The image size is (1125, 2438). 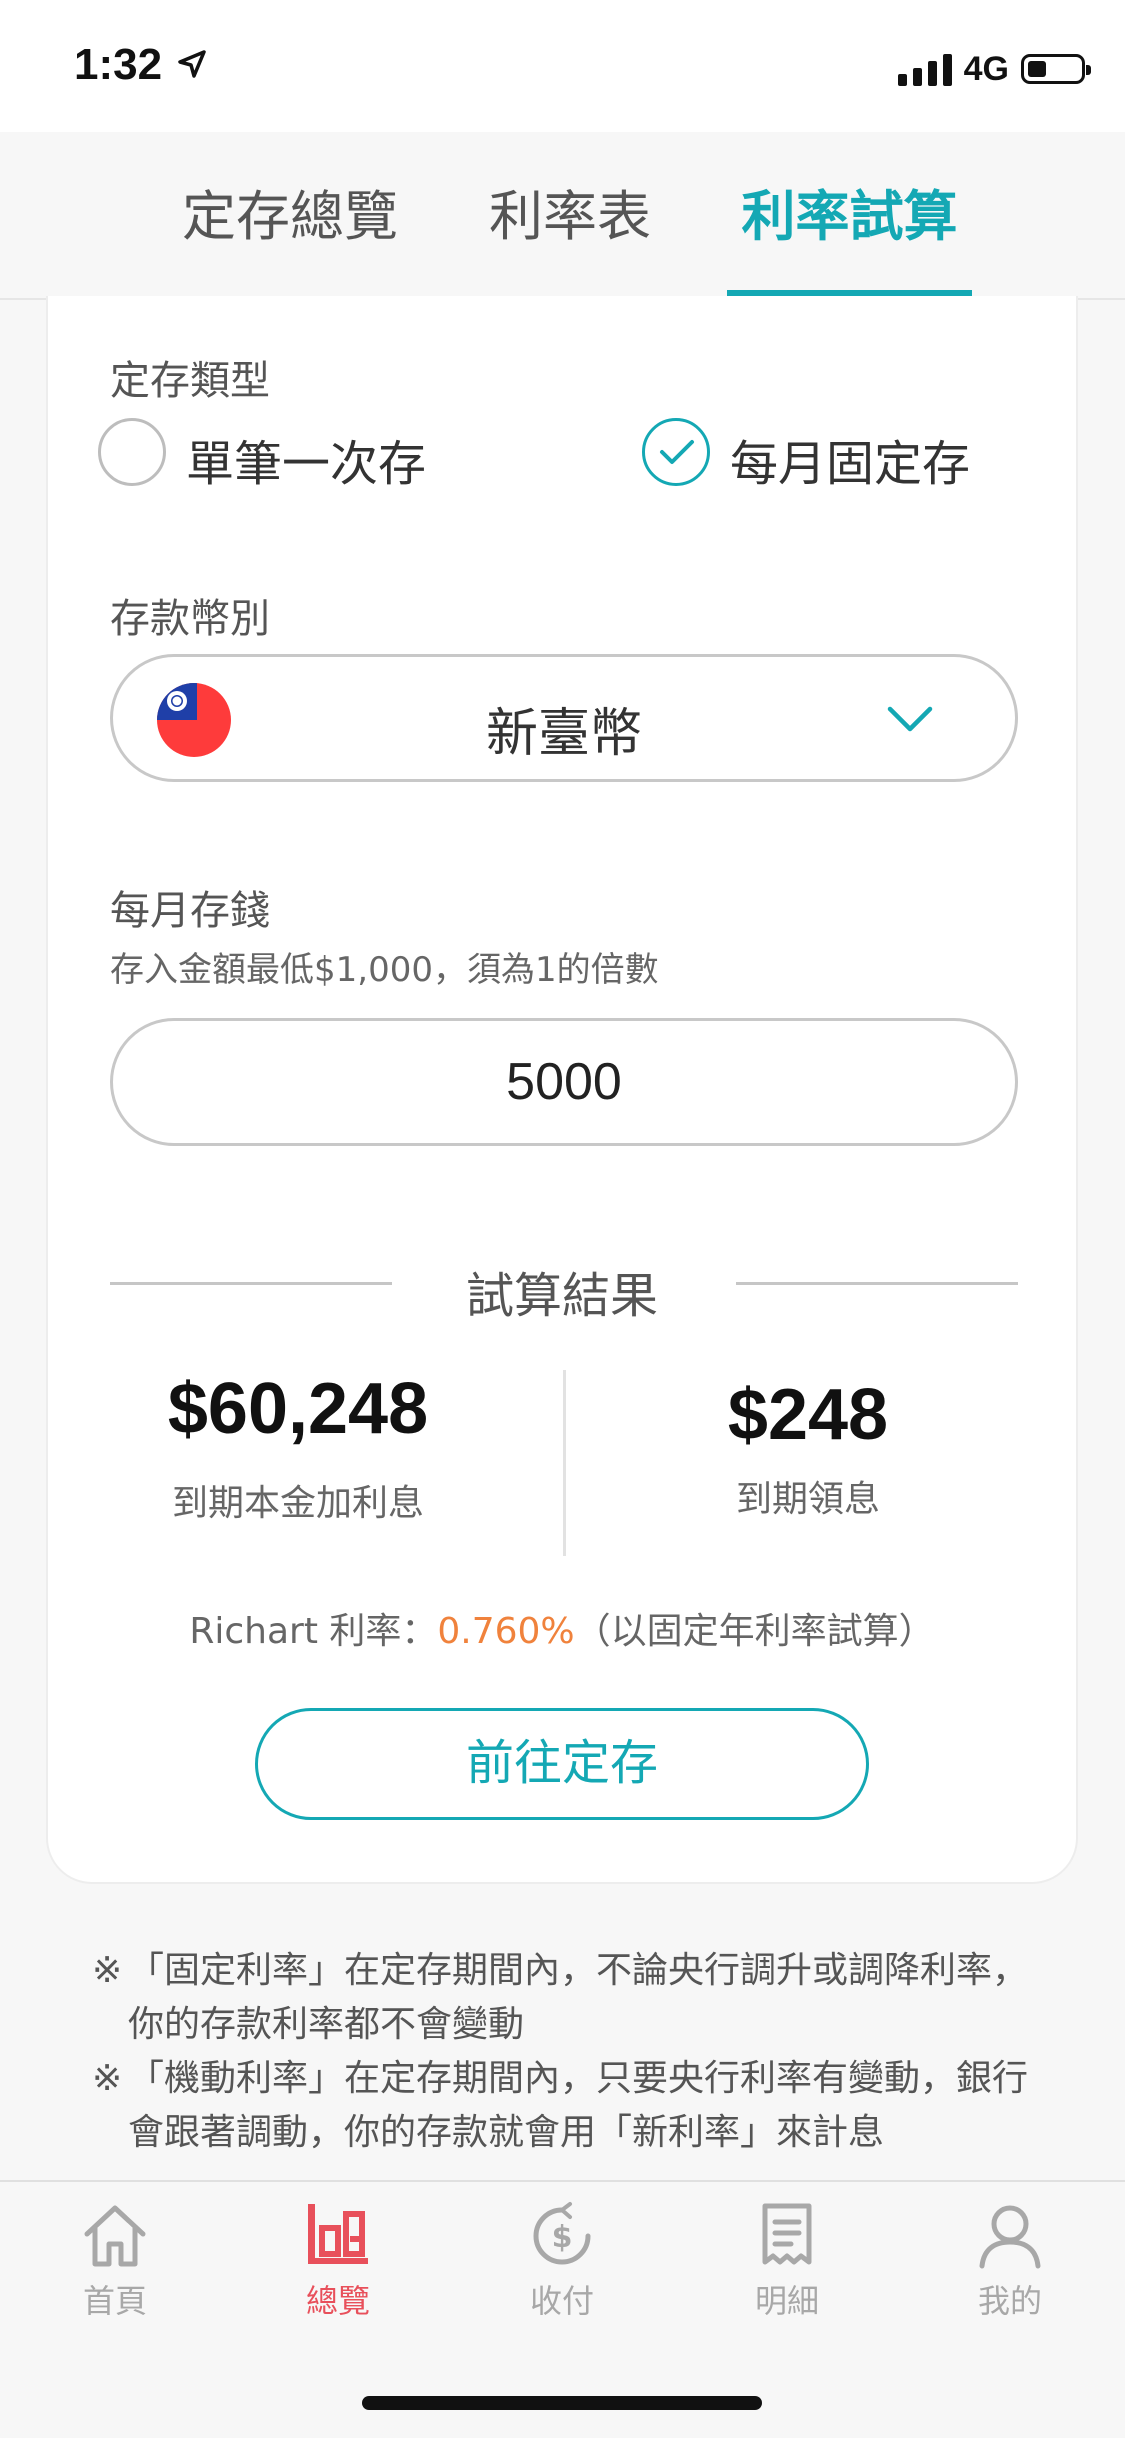 I want to click on nav-home: 首頁, so click(x=115, y=2261).